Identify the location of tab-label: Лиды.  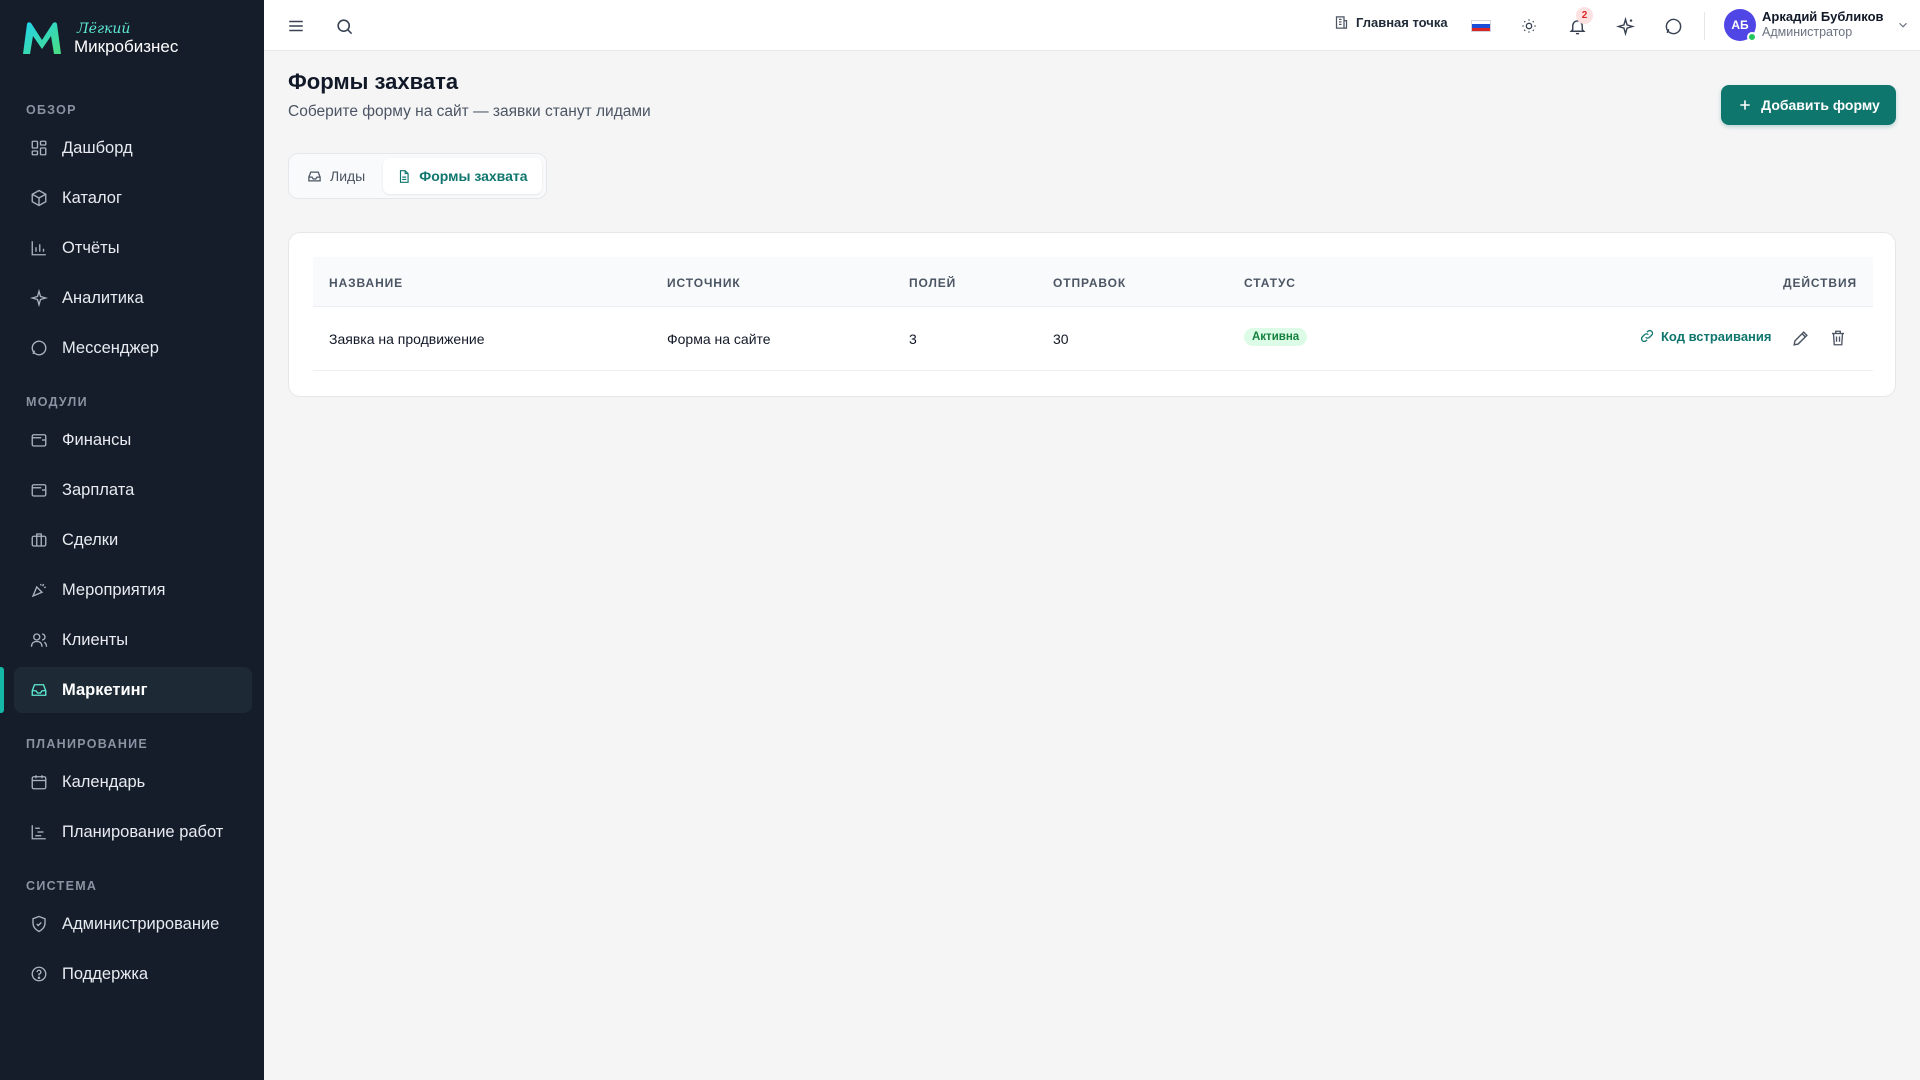
(348, 176).